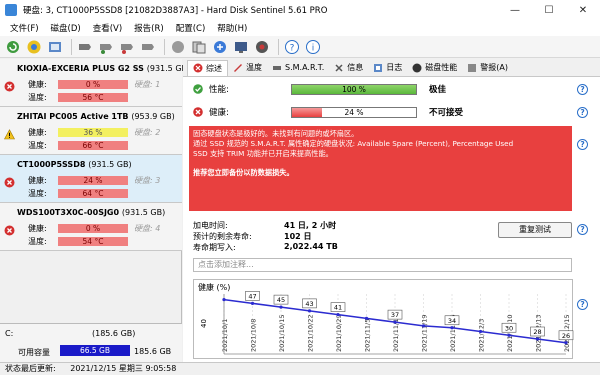 Image resolution: width=600 pixels, height=375 pixels. Describe the element at coordinates (354, 112) in the screenshot. I see `health-bar: 24 %` at that location.